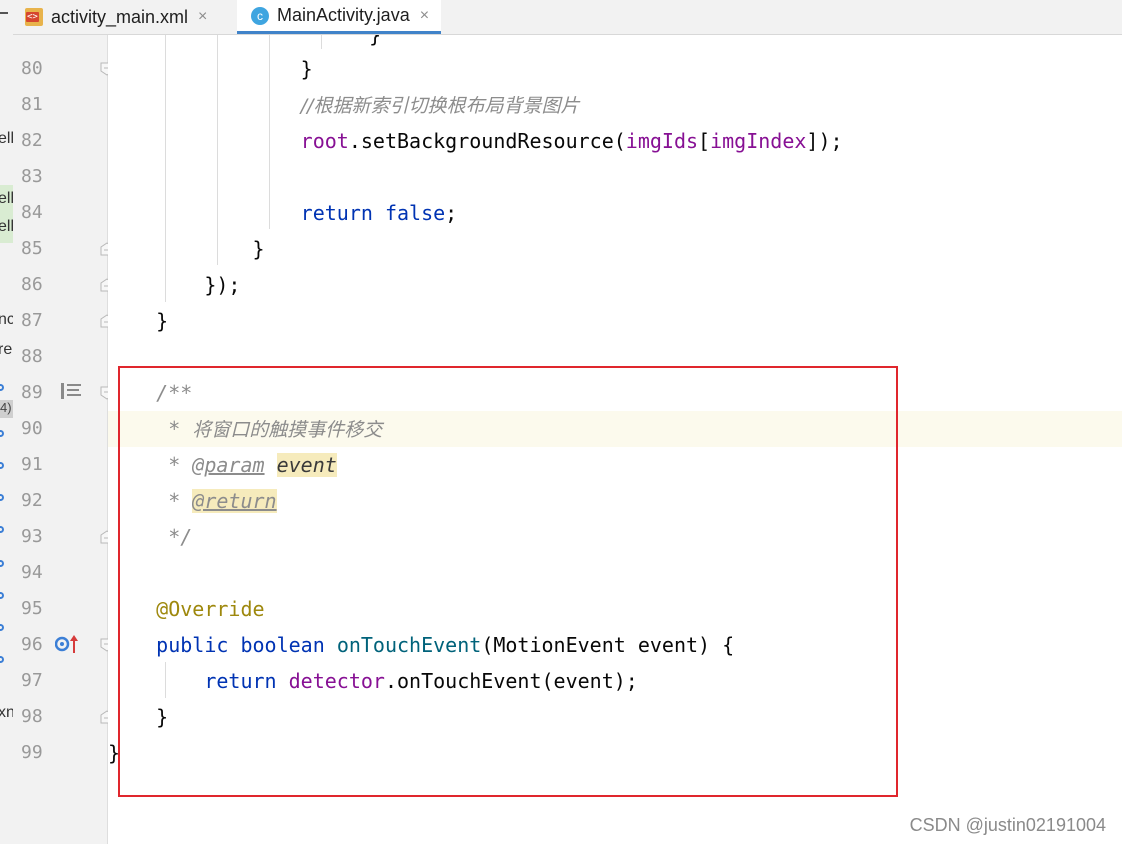 This screenshot has width=1122, height=844. What do you see at coordinates (615, 213) in the screenshot?
I see `code-line-84: return false;` at bounding box center [615, 213].